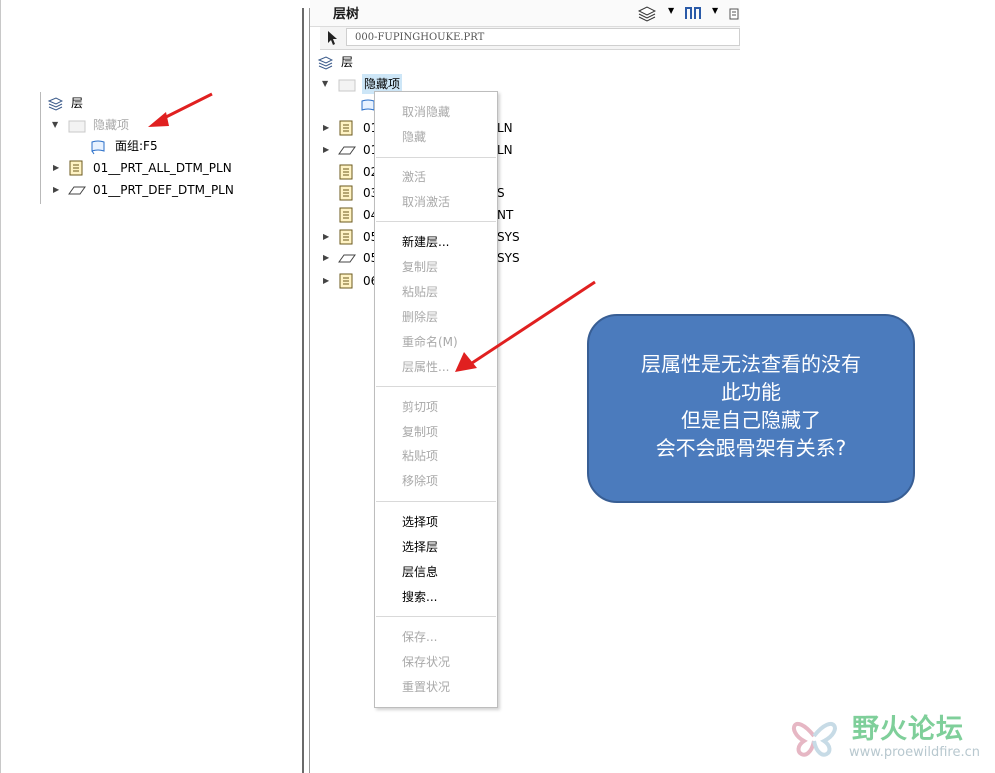 This screenshot has height=773, width=995. I want to click on red-arrow-left, so click(180, 109).